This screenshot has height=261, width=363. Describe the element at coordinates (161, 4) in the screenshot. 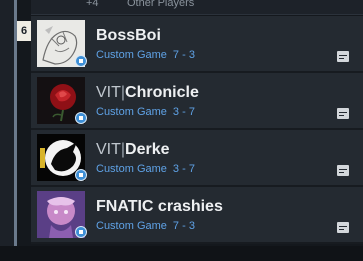

I see `other-players-label: Other Players` at that location.